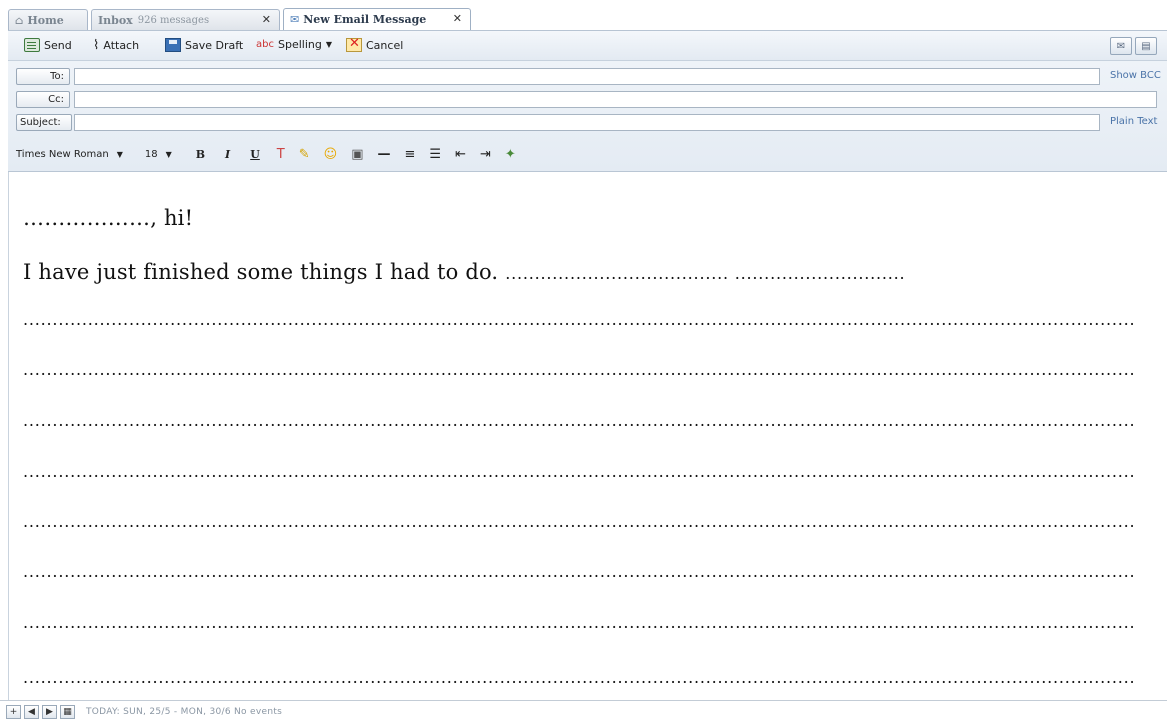  Describe the element at coordinates (460, 154) in the screenshot. I see `outdent-icon: ⇤` at that location.